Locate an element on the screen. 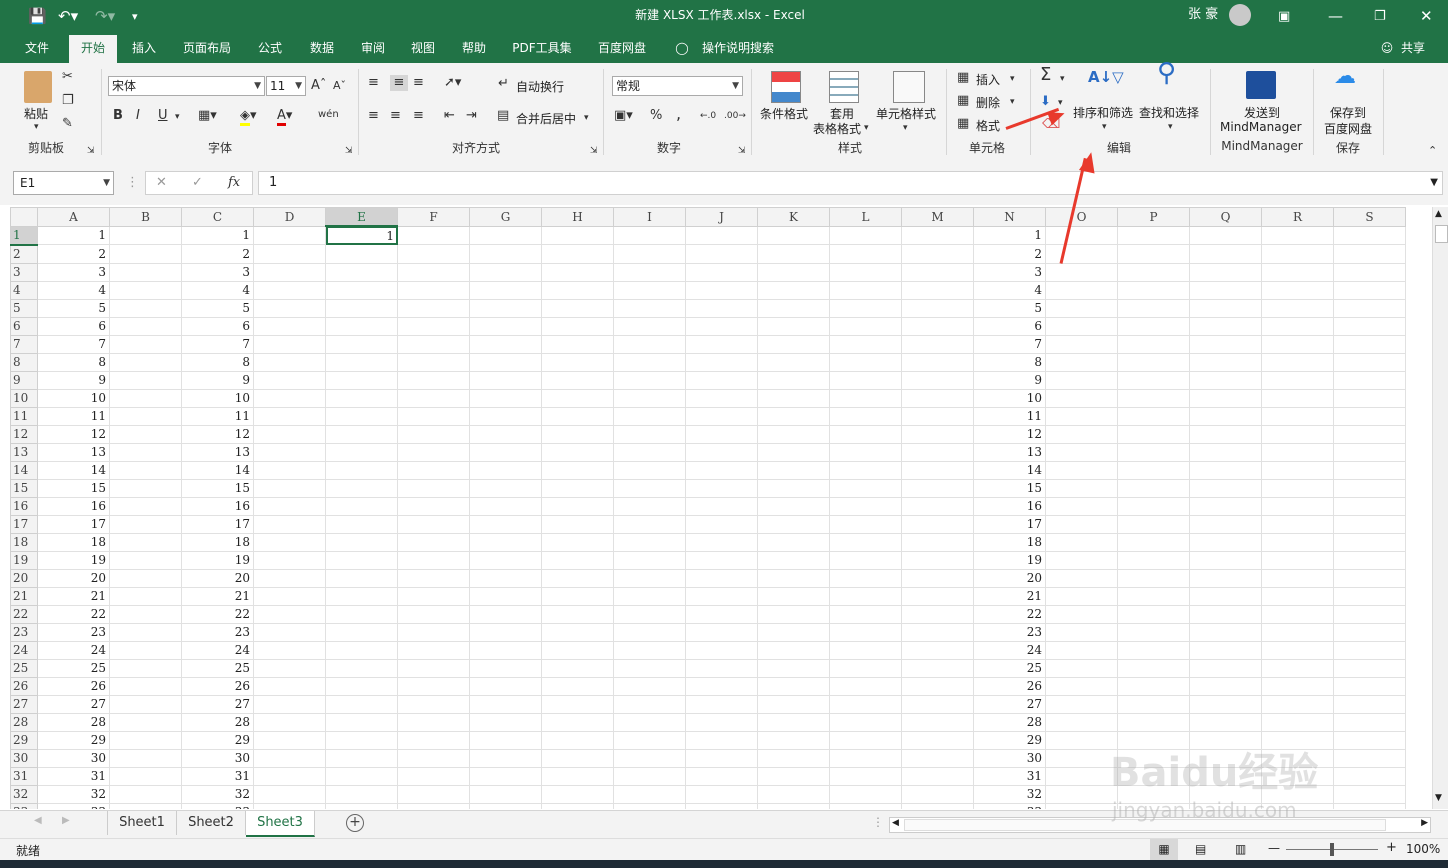  autosum-icon: Σ is located at coordinates (1045, 75).